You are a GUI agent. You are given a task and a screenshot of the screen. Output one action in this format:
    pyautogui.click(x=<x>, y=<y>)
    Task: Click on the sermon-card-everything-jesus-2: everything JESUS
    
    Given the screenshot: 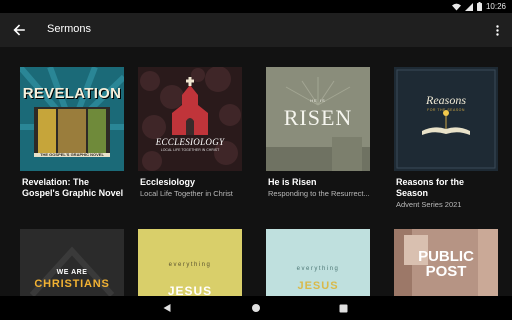 What is the action you would take?
    pyautogui.click(x=318, y=262)
    